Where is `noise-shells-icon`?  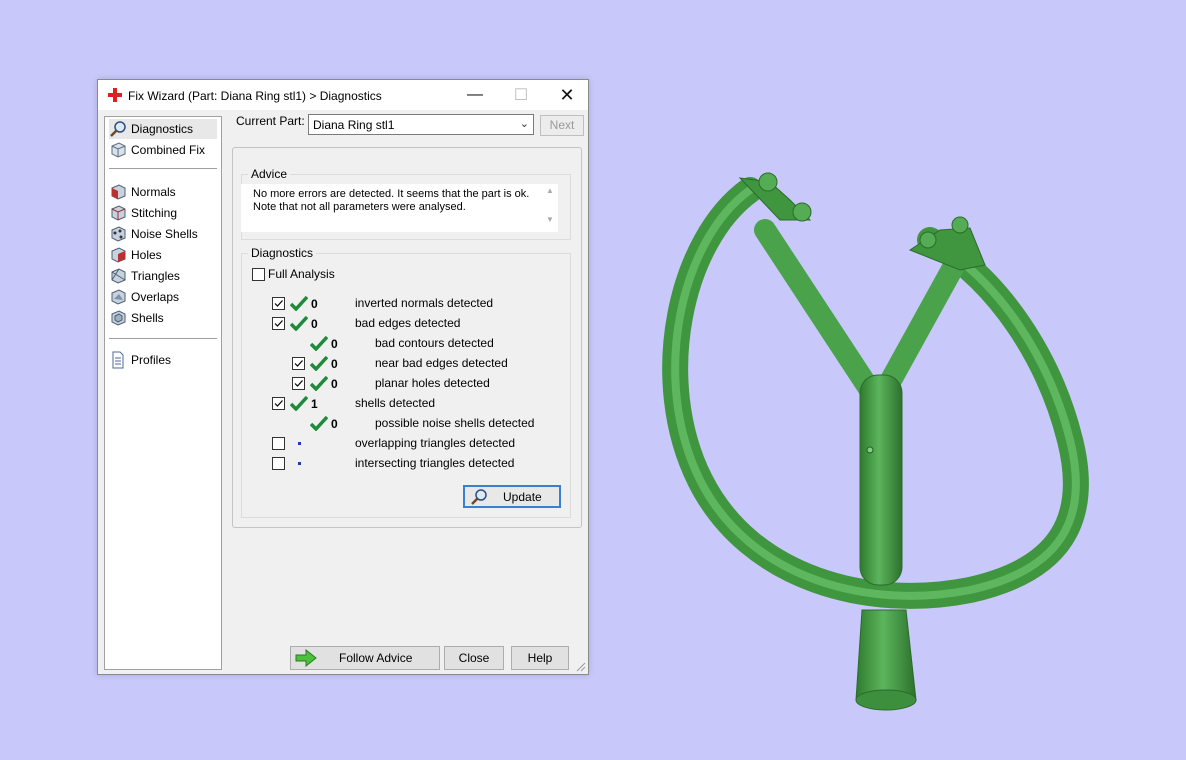
noise-shells-icon is located at coordinates (118, 234).